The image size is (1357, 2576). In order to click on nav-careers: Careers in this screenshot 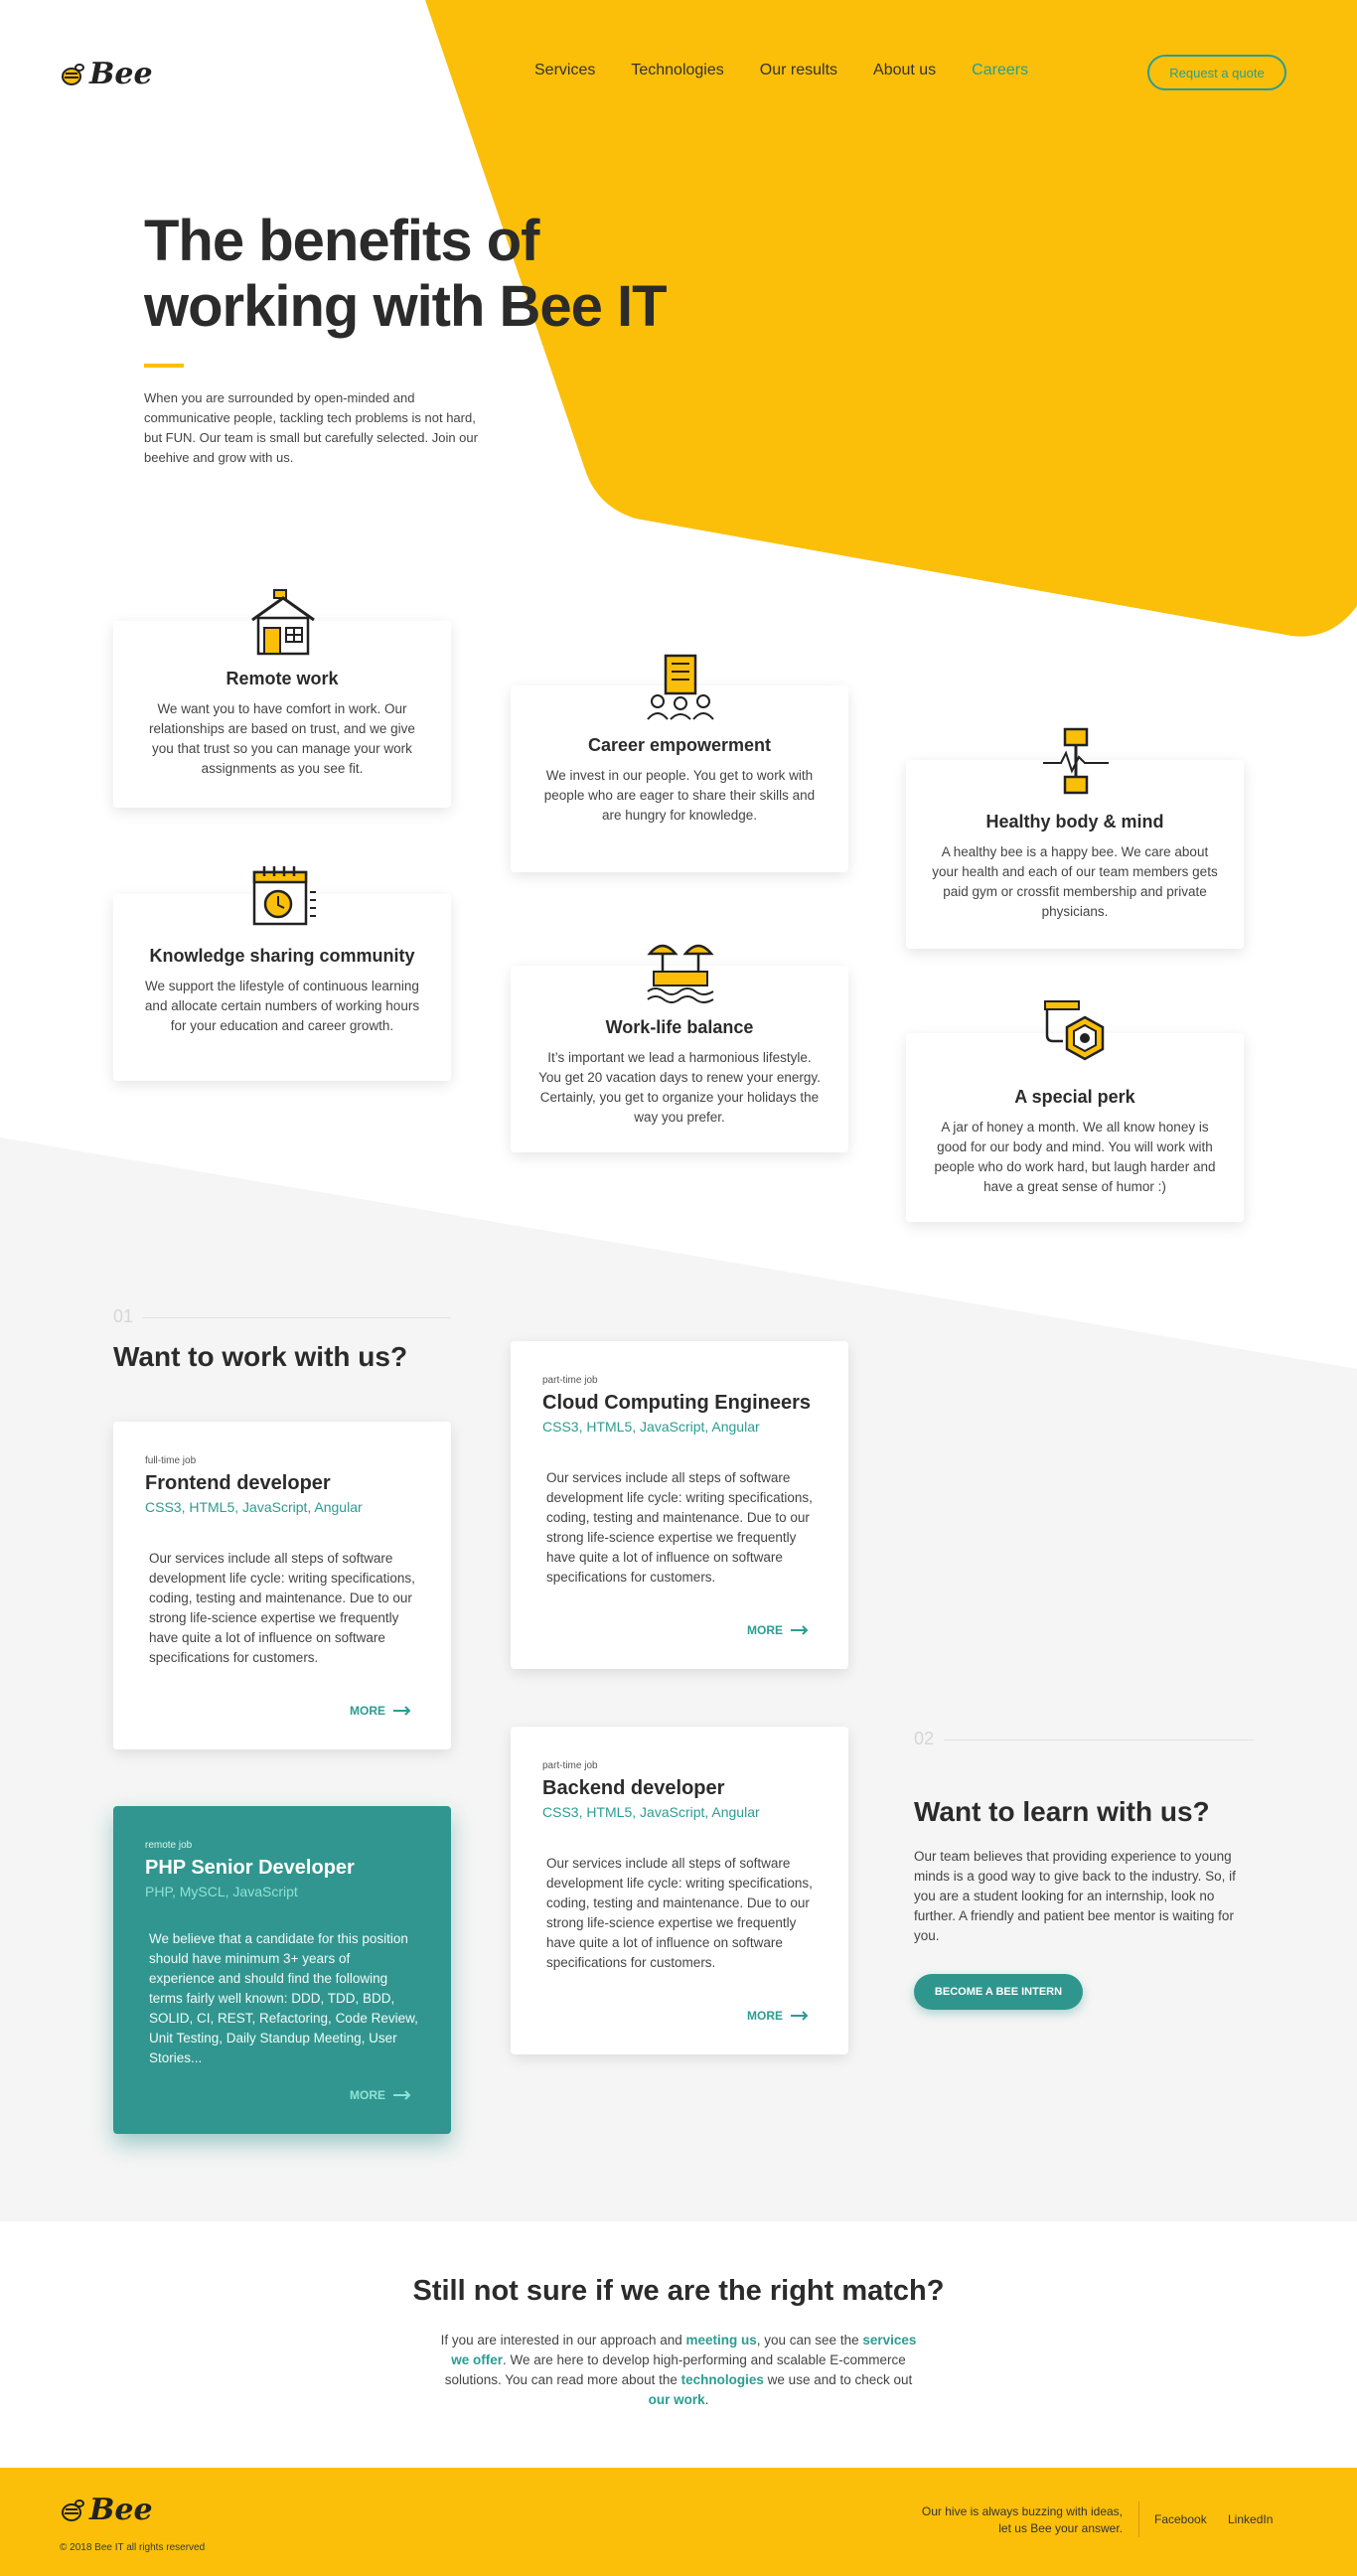, I will do `click(1000, 70)`.